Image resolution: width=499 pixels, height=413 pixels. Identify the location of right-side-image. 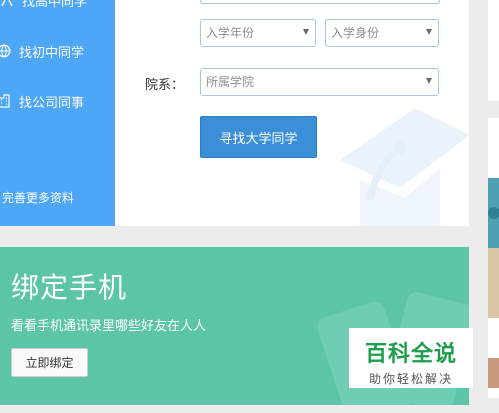
(493, 258).